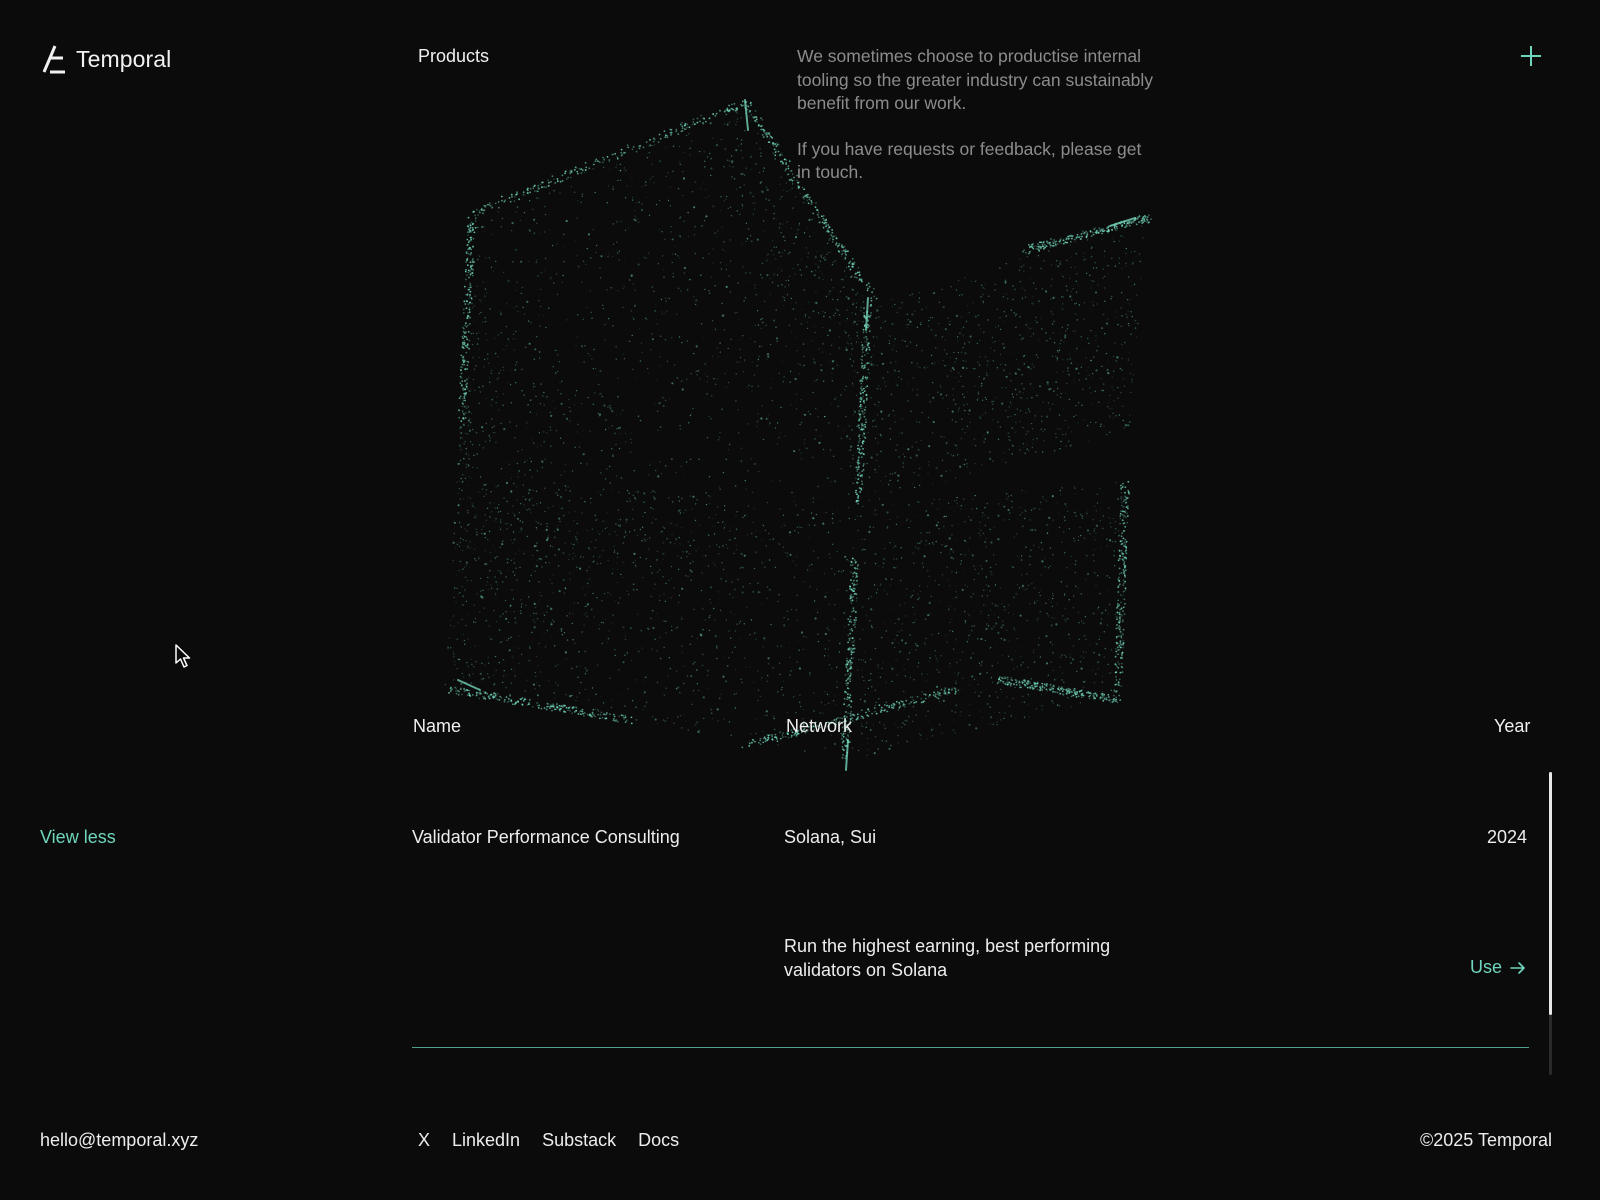 This screenshot has height=1200, width=1600. What do you see at coordinates (1486, 967) in the screenshot?
I see `use-button-label: Use` at bounding box center [1486, 967].